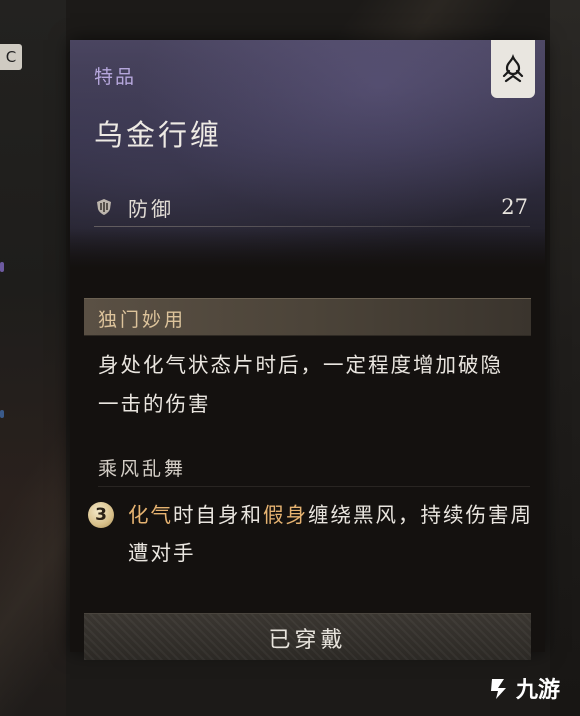 Image resolution: width=580 pixels, height=716 pixels. What do you see at coordinates (514, 207) in the screenshot?
I see `stat-value: 27` at bounding box center [514, 207].